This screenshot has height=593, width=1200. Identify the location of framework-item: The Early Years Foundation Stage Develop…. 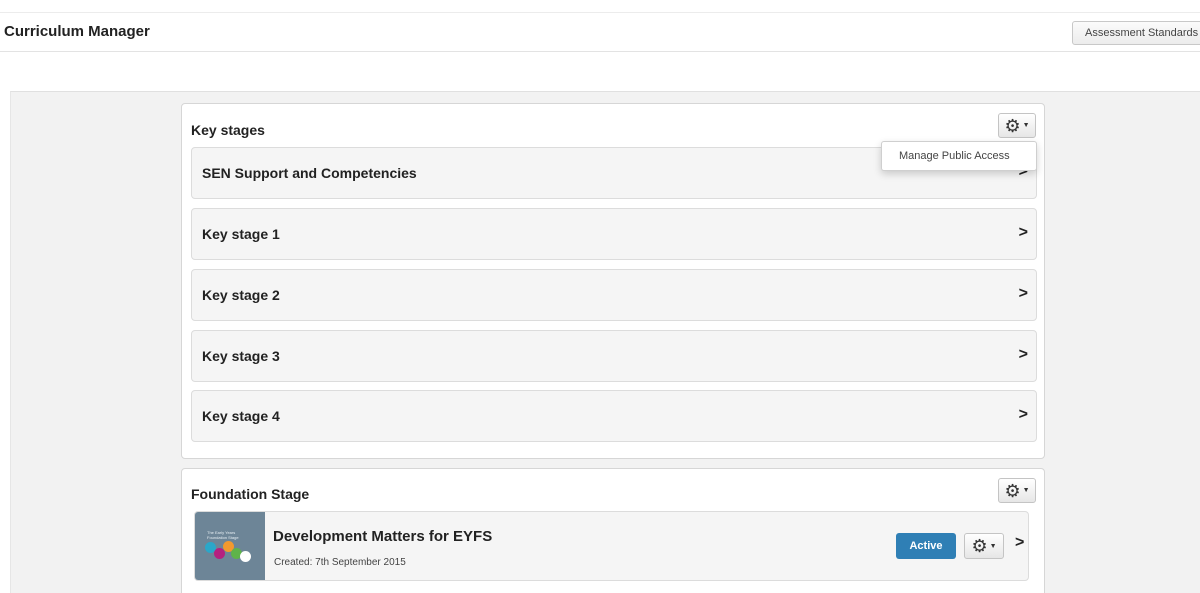
(611, 546).